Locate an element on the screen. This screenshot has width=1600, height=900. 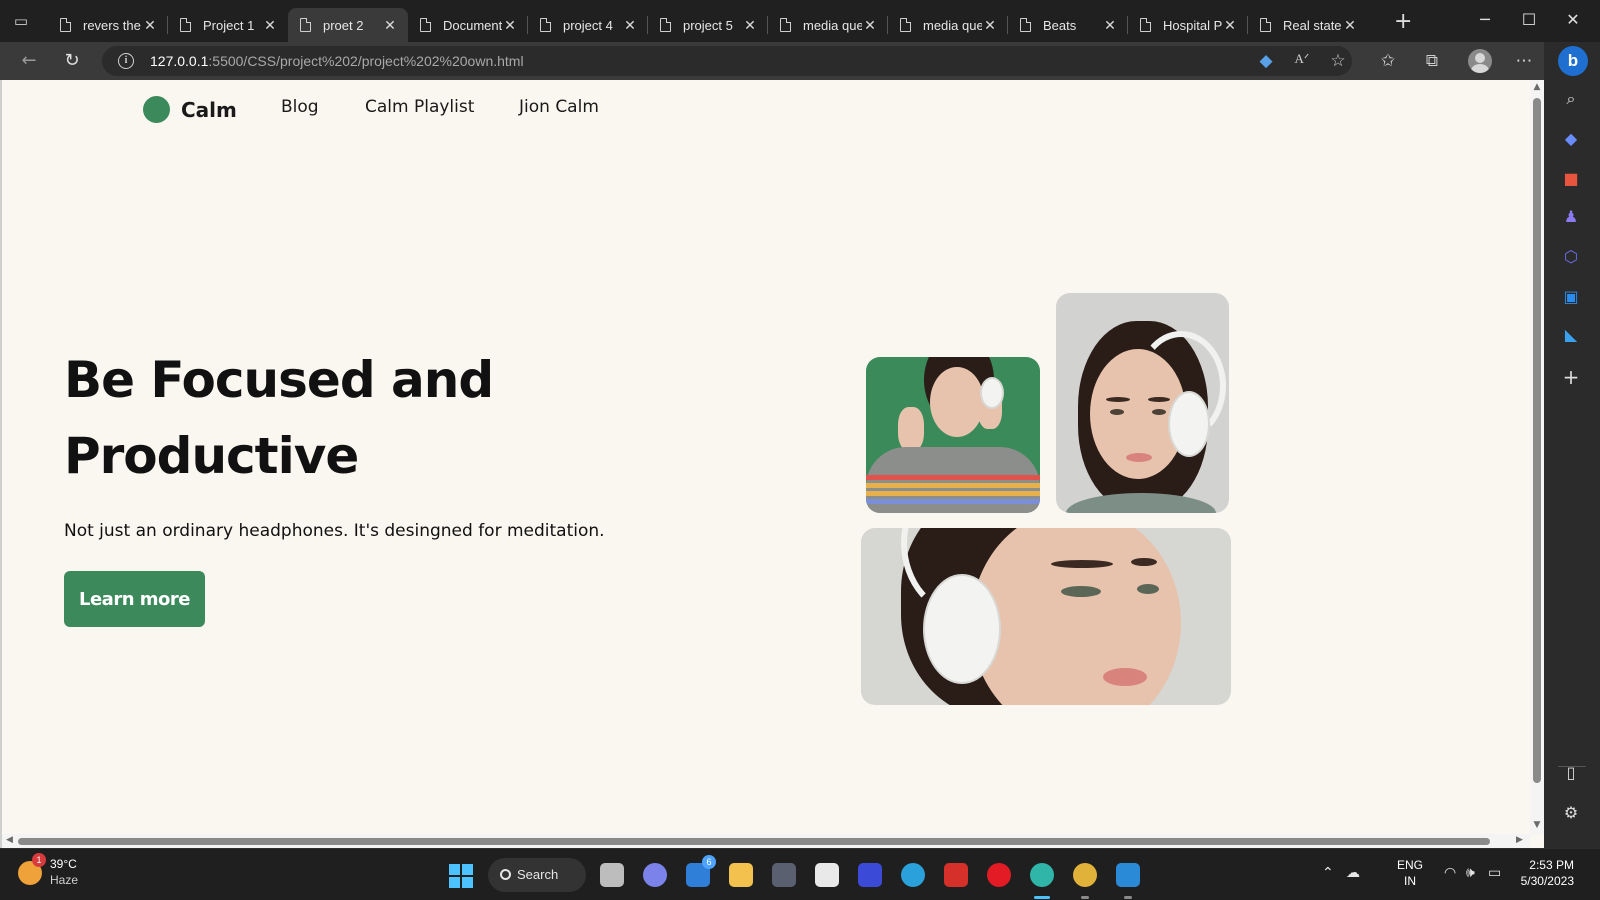
nav-link-join-calm: Jion Calm is located at coordinates (559, 107).